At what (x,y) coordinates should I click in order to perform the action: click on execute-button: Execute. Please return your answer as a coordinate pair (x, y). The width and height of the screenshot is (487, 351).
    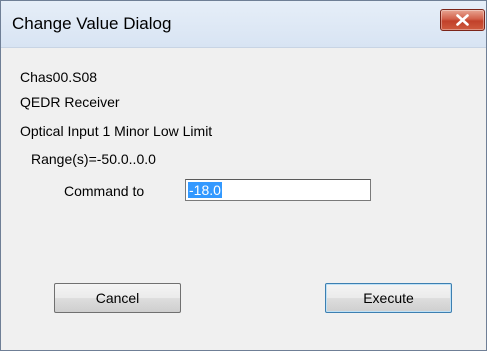
    Looking at the image, I should click on (388, 298).